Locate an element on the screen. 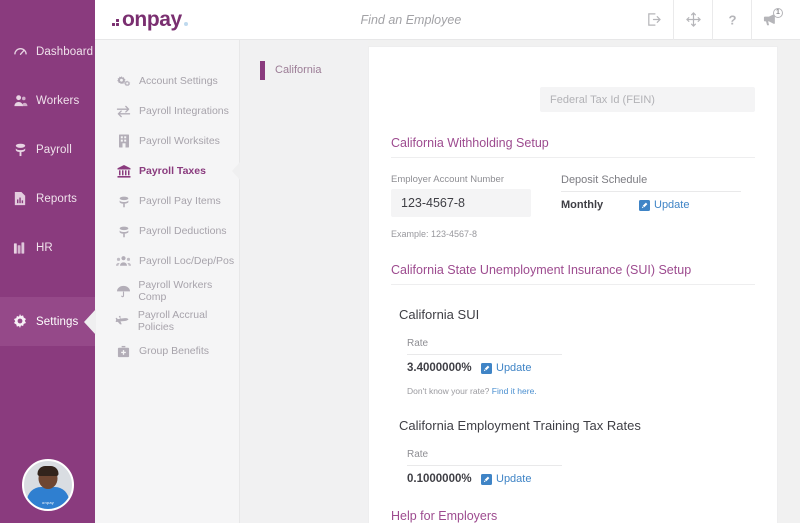 The width and height of the screenshot is (800, 523). subnav-item-group-benefits: Group Benefits is located at coordinates (167, 351).